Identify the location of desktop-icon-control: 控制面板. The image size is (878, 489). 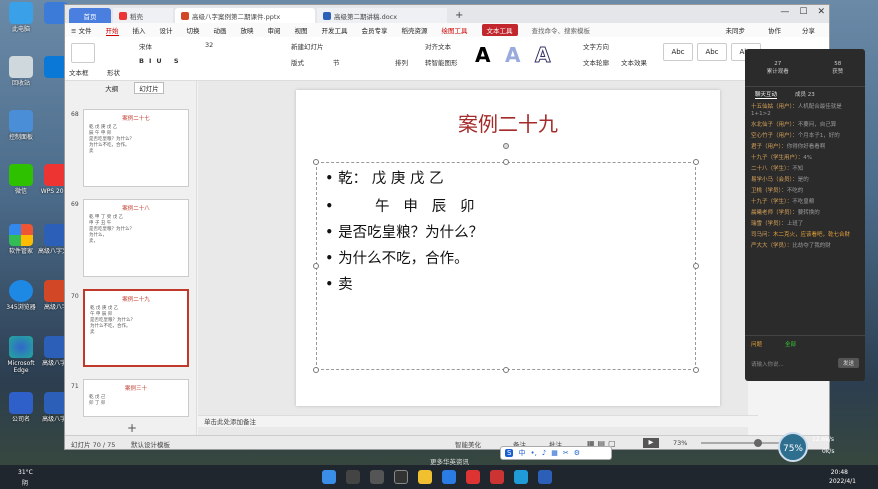
(21, 125).